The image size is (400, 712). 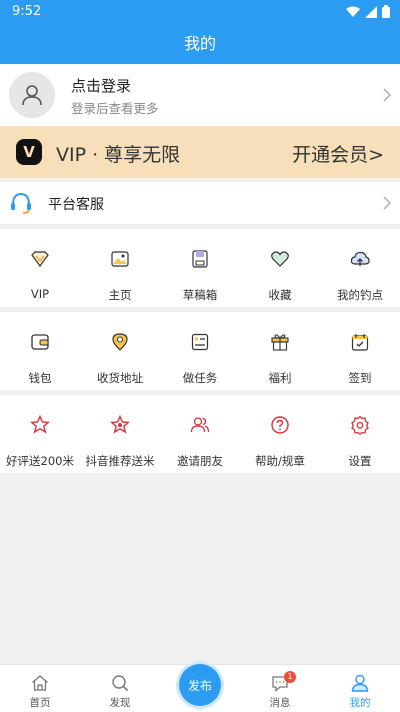 I want to click on publish-button: 发布, so click(x=200, y=685).